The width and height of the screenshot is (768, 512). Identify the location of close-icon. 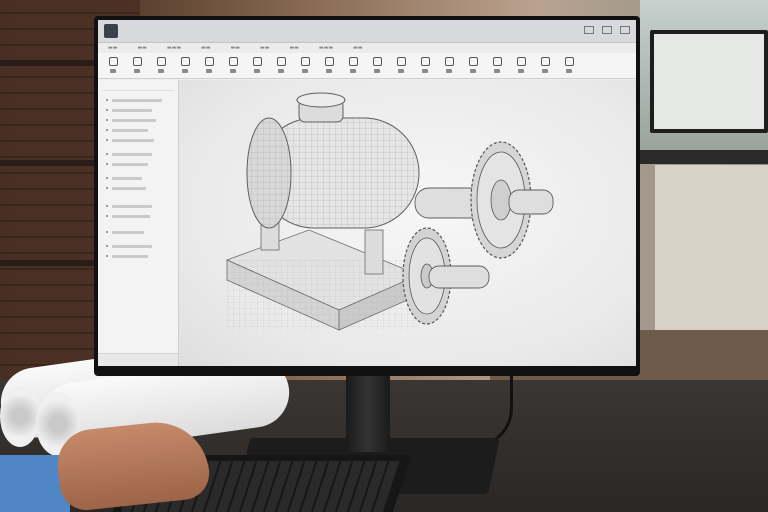
(625, 30).